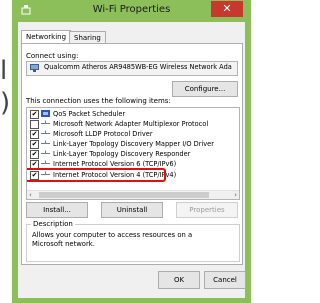 Image resolution: width=320 pixels, height=303 pixels. I want to click on network-adapter-icon, so click(34, 68).